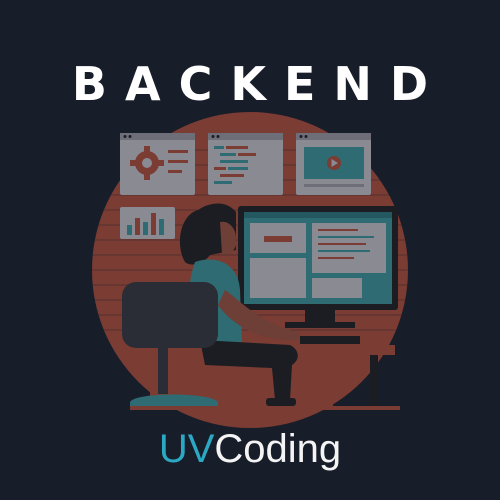  What do you see at coordinates (157, 164) in the screenshot?
I see `settings-panel` at bounding box center [157, 164].